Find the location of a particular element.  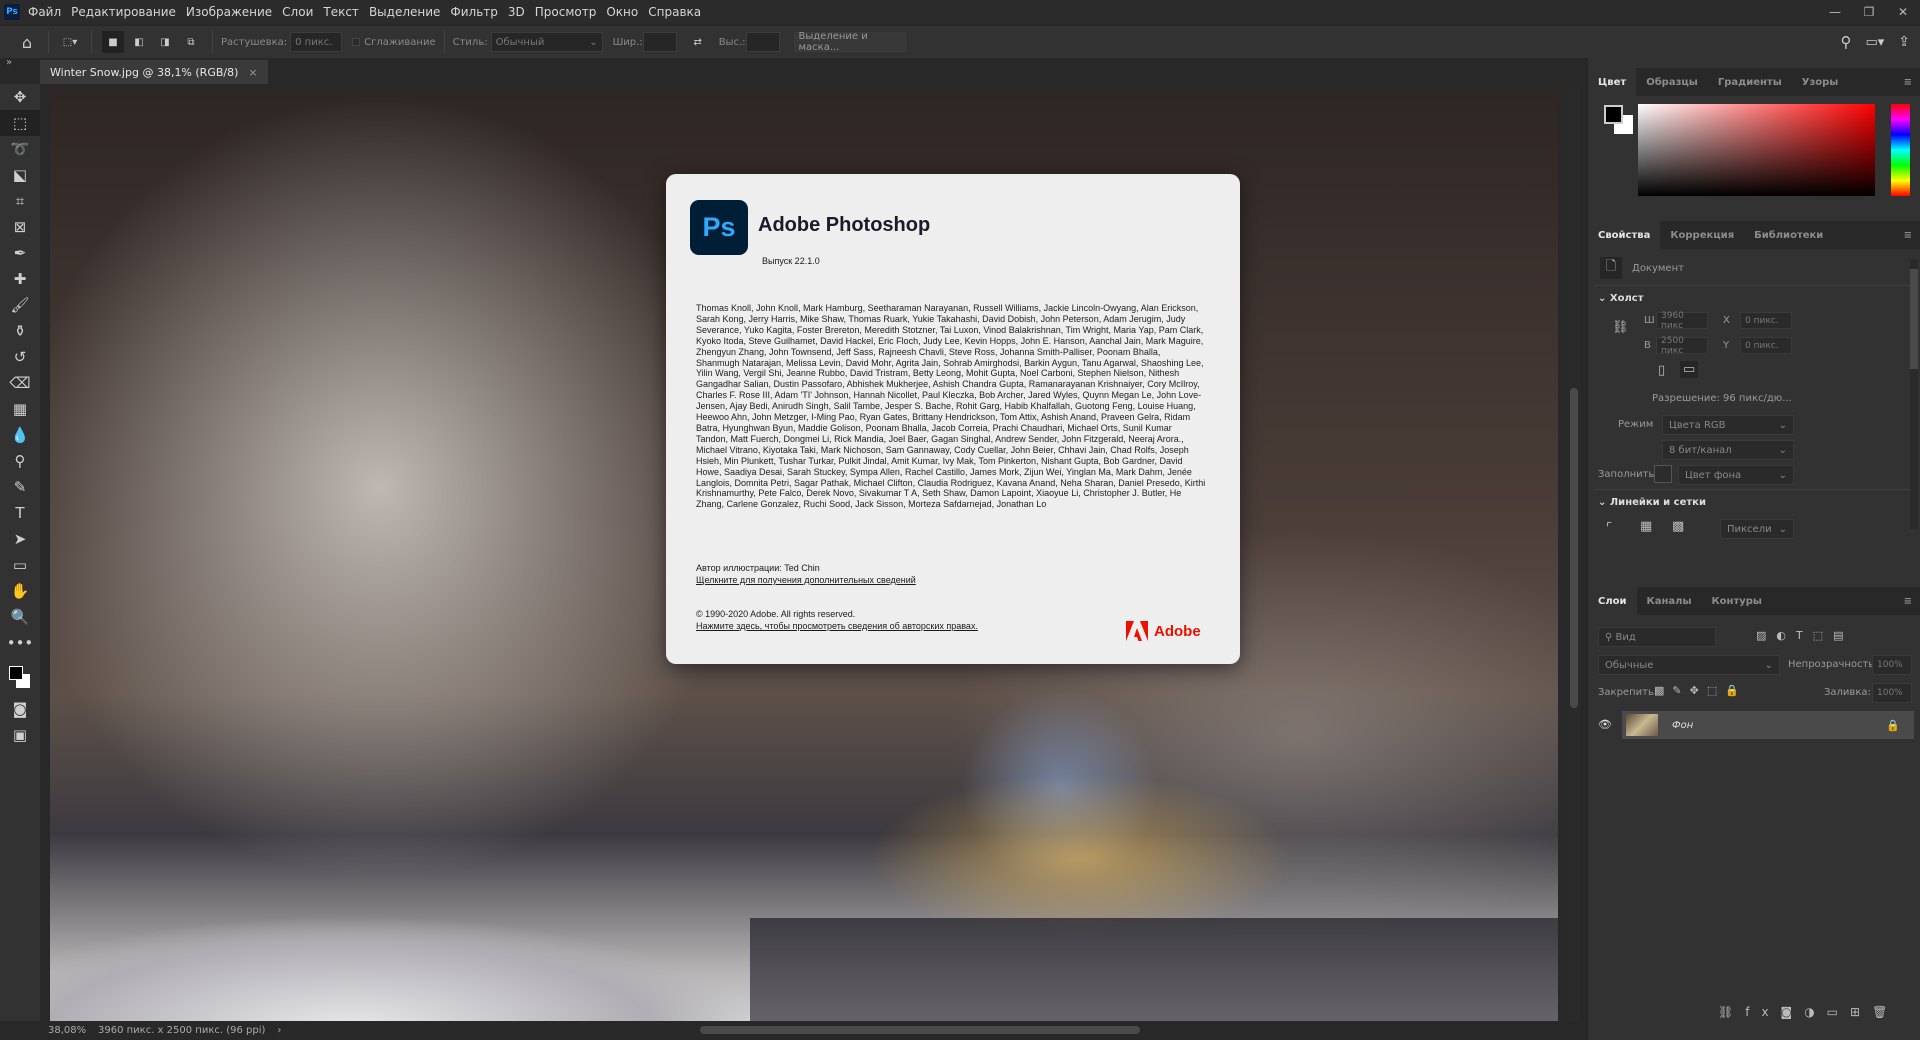

quick-mask-icon: ◙ is located at coordinates (20, 709).